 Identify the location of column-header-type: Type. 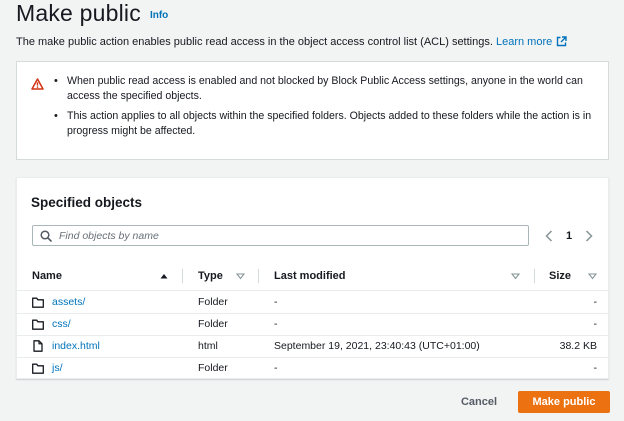
(210, 276).